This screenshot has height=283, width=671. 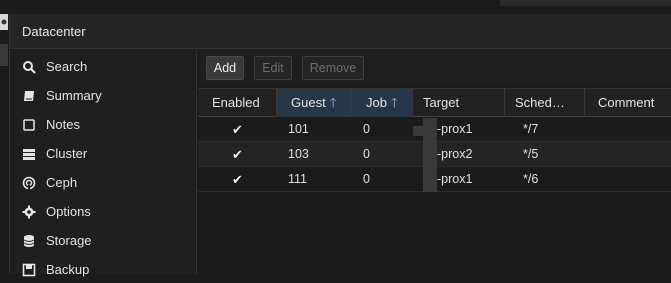 I want to click on schedule-cell: */5, so click(x=531, y=154).